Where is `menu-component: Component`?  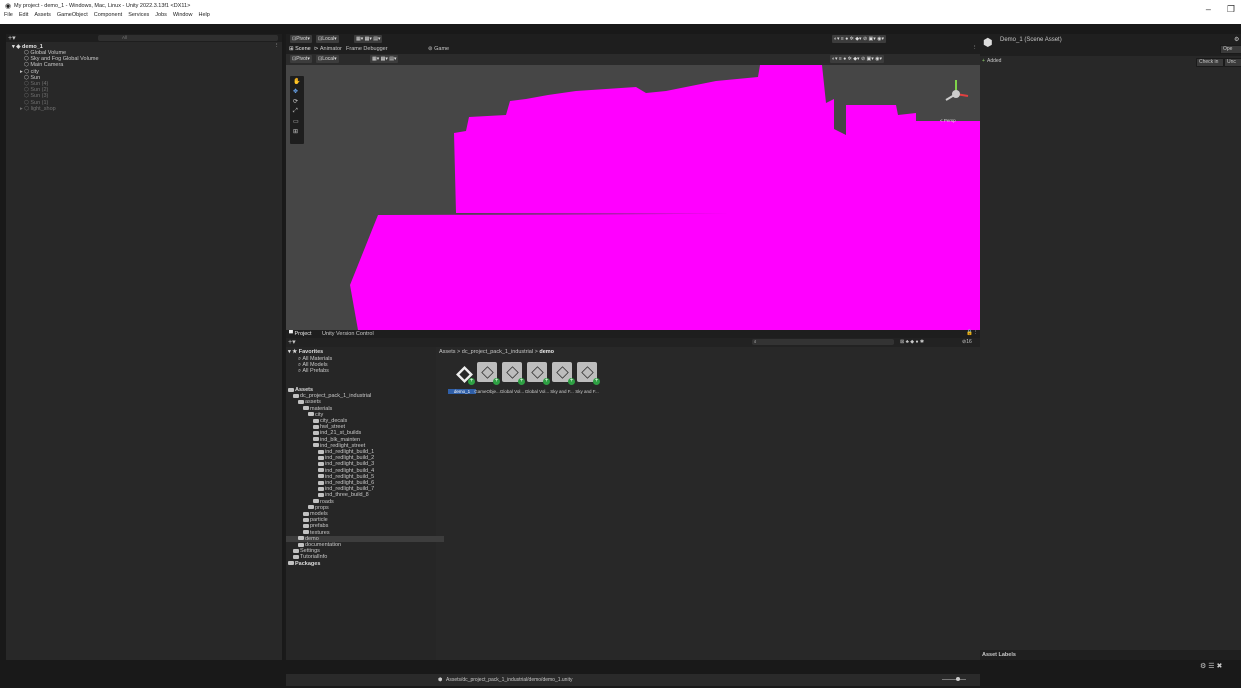 menu-component: Component is located at coordinates (108, 17).